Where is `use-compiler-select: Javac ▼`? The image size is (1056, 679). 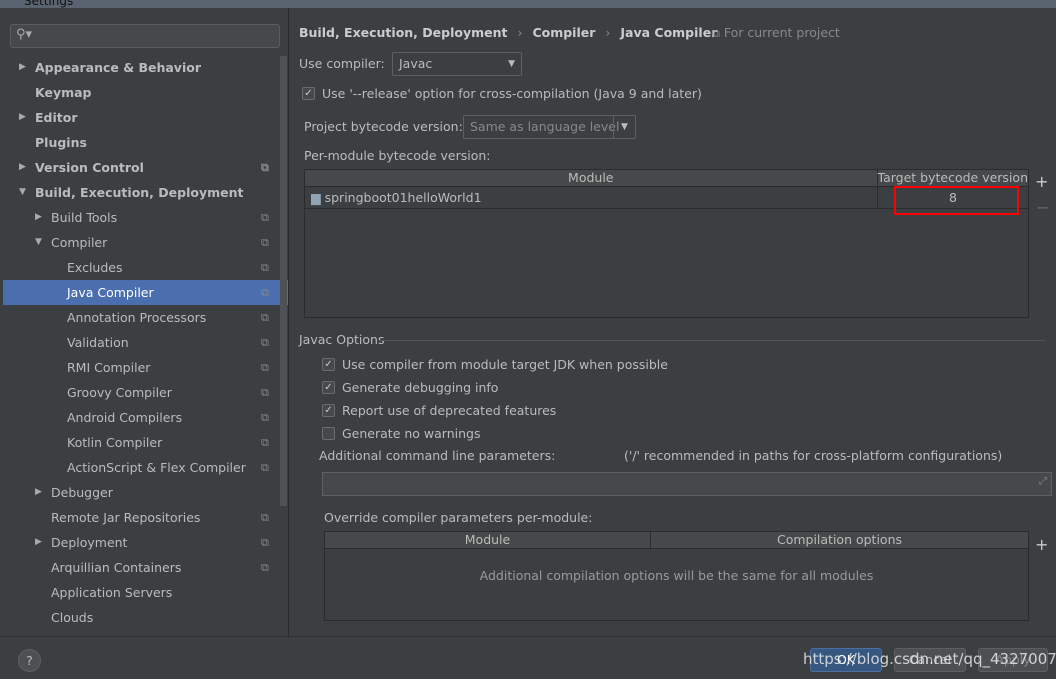 use-compiler-select: Javac ▼ is located at coordinates (457, 64).